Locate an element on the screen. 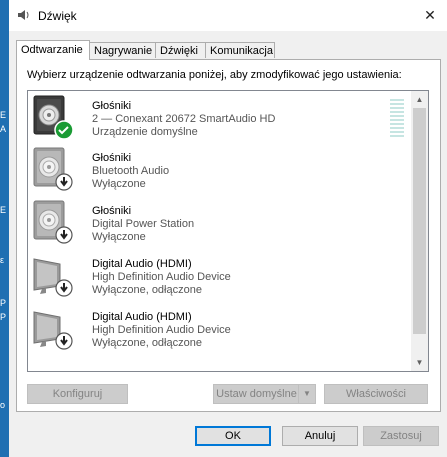  scroll-up-icon: ▲ is located at coordinates (419, 99).